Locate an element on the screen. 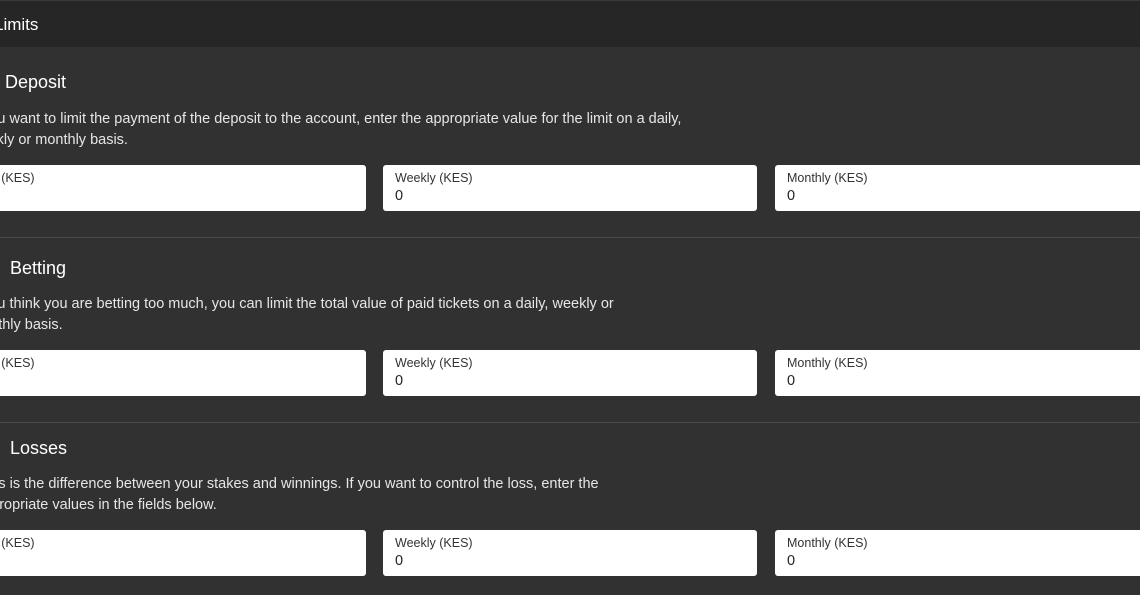  betting-daily-field: Daily (KES) is located at coordinates (183, 373).